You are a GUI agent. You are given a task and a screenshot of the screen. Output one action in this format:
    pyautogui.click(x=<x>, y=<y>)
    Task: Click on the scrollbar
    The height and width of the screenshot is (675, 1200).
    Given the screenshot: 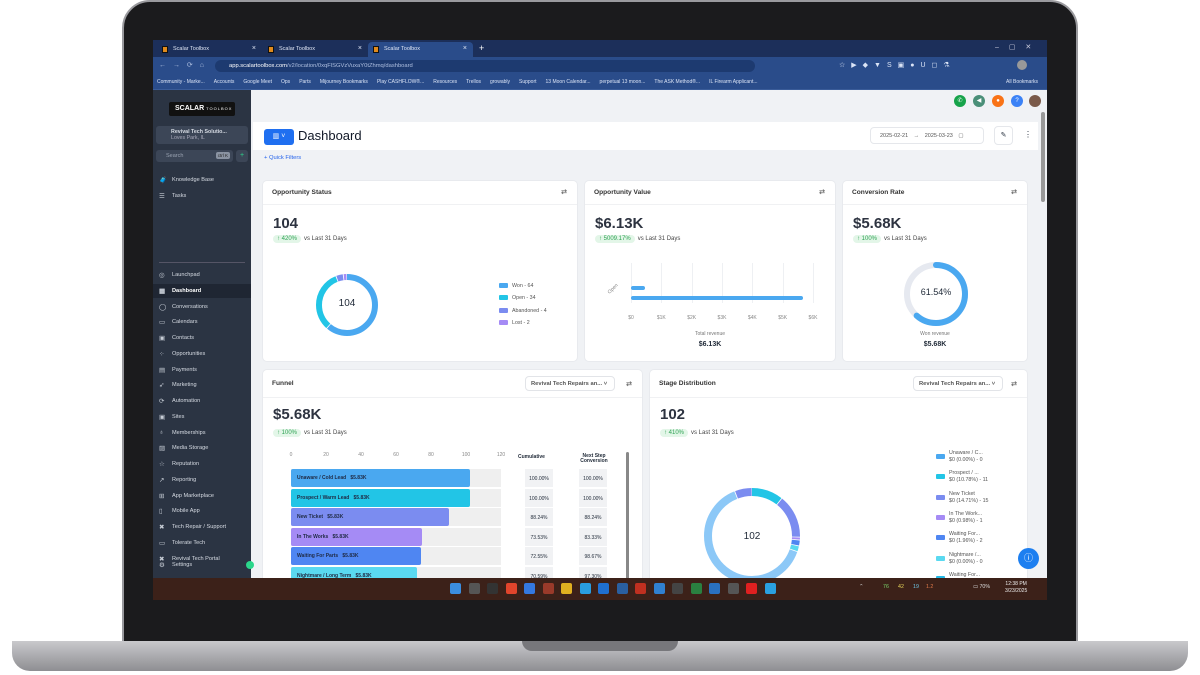 What is the action you would take?
    pyautogui.click(x=627, y=517)
    